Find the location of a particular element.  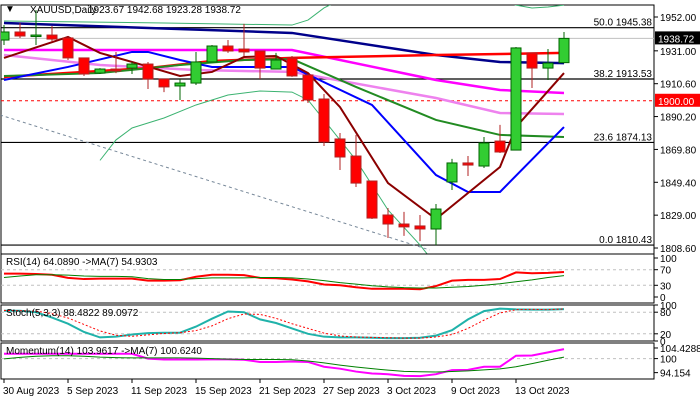

stochastic-tick-label: 80 is located at coordinates (666, 313).